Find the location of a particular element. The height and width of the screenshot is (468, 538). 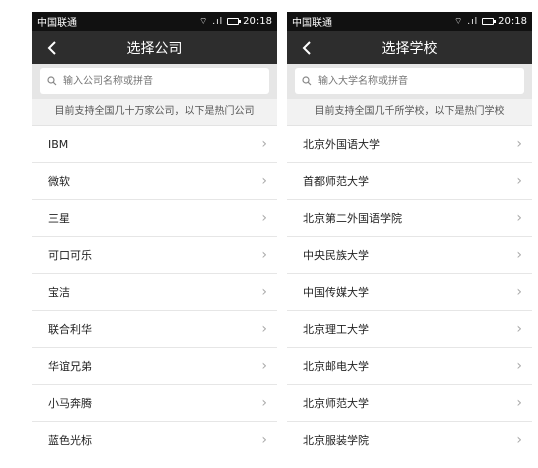

title-bar: 选择公司 is located at coordinates (154, 47).